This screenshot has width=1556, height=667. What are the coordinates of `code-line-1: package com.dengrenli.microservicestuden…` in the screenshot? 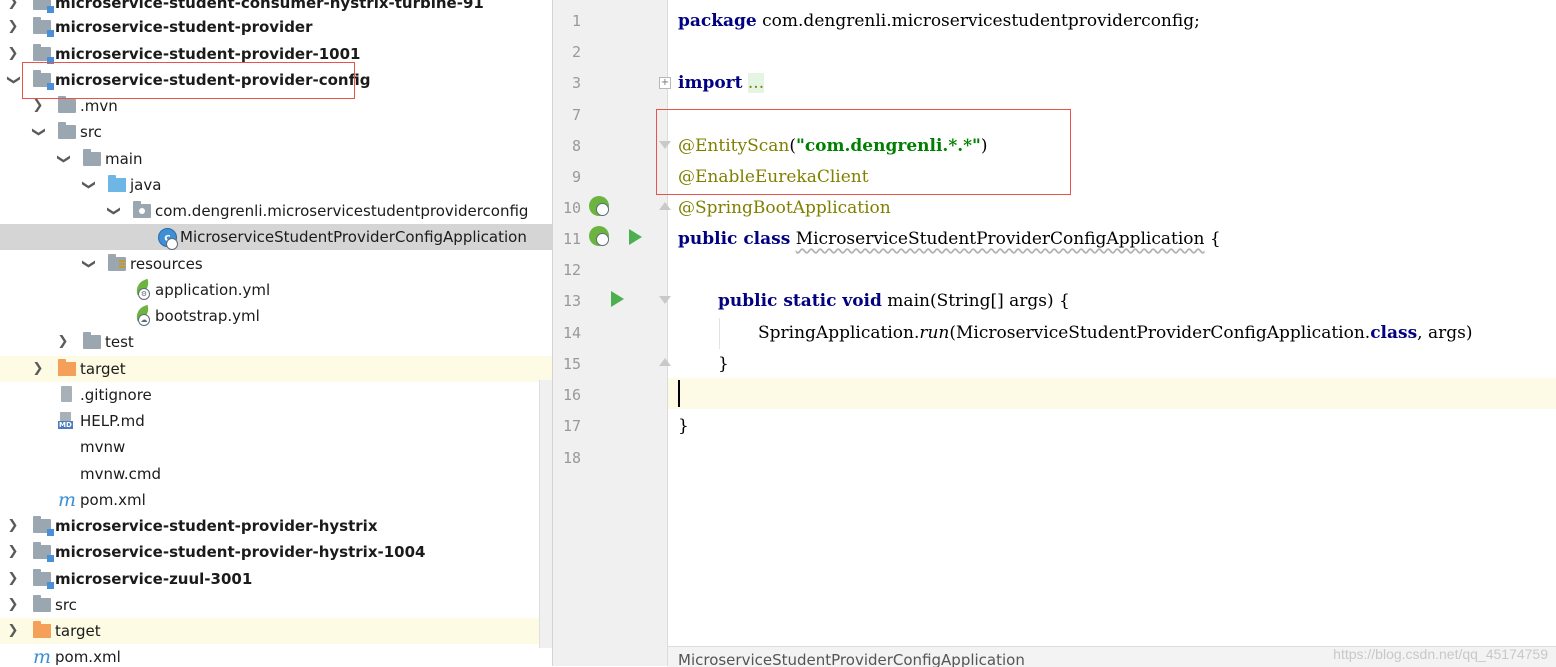 It's located at (939, 21).